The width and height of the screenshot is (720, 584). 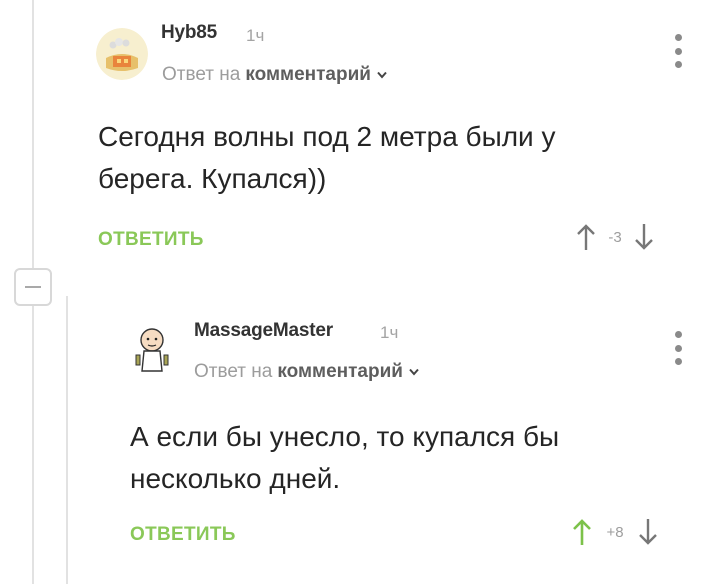 I want to click on thread-line-outer-lower, so click(x=33, y=445).